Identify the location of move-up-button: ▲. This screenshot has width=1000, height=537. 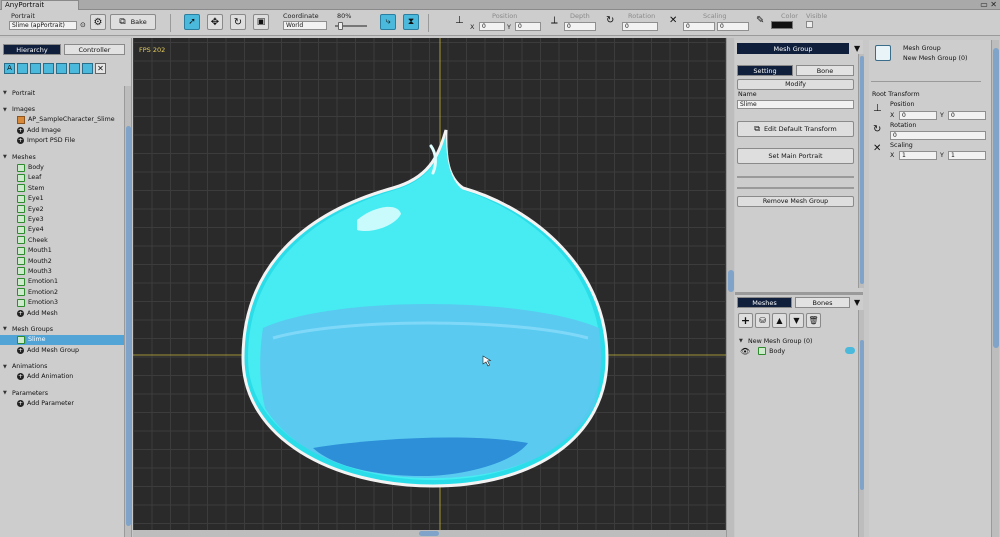
(779, 320).